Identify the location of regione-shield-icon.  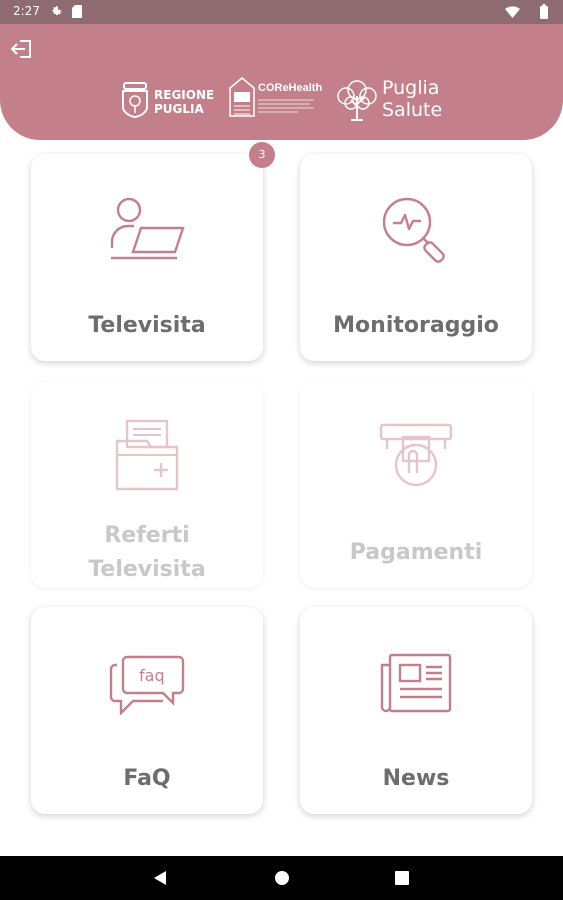
(135, 100).